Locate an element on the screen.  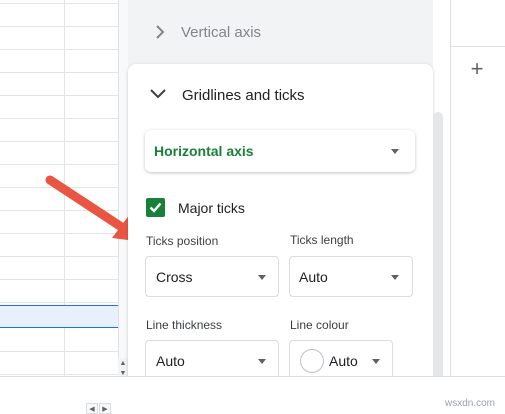
line-thickness-dropdown: Auto is located at coordinates (212, 360).